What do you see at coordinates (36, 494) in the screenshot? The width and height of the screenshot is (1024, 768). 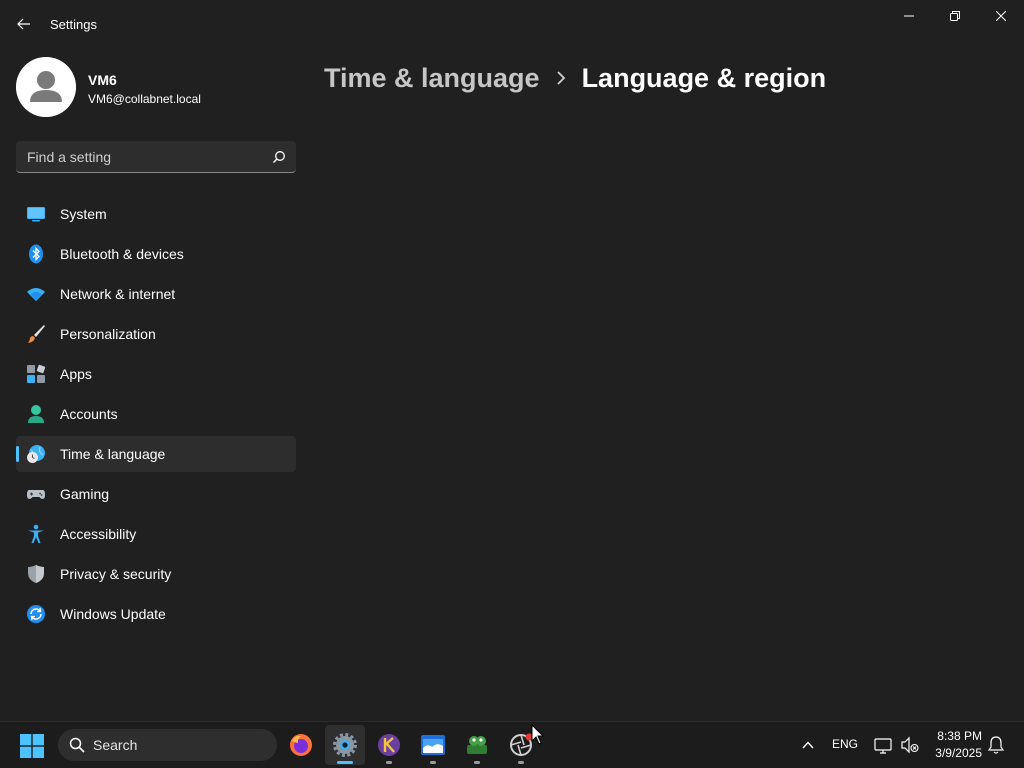 I see `controller-icon` at bounding box center [36, 494].